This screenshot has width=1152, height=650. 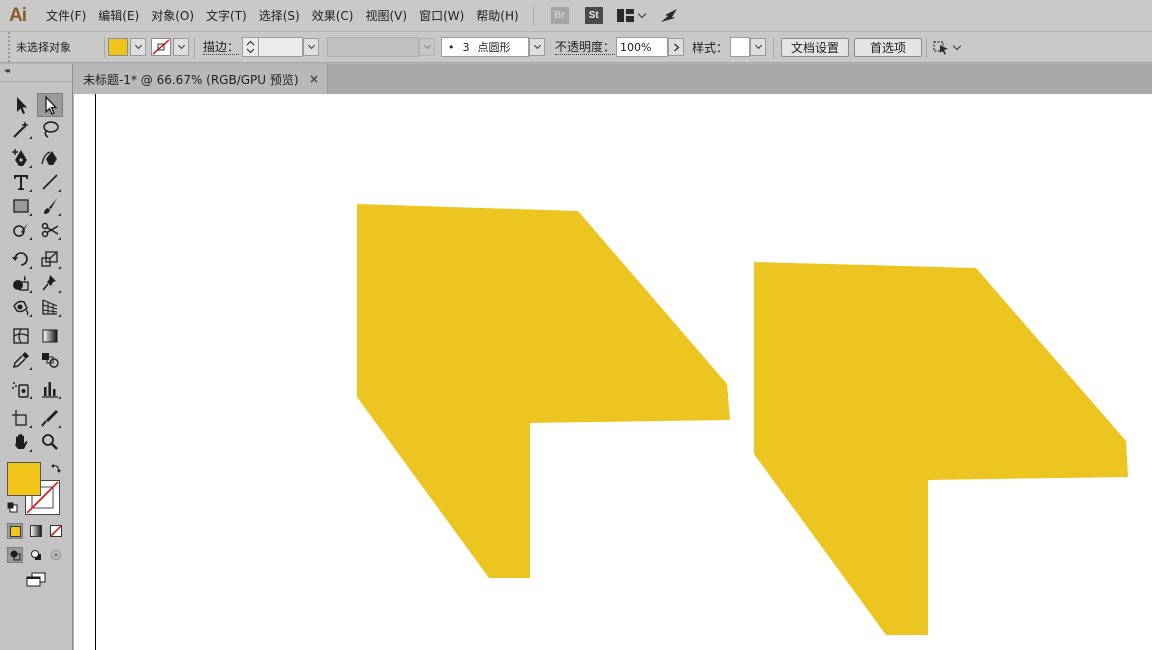 What do you see at coordinates (815, 47) in the screenshot?
I see `document-setup-button: 文档设置` at bounding box center [815, 47].